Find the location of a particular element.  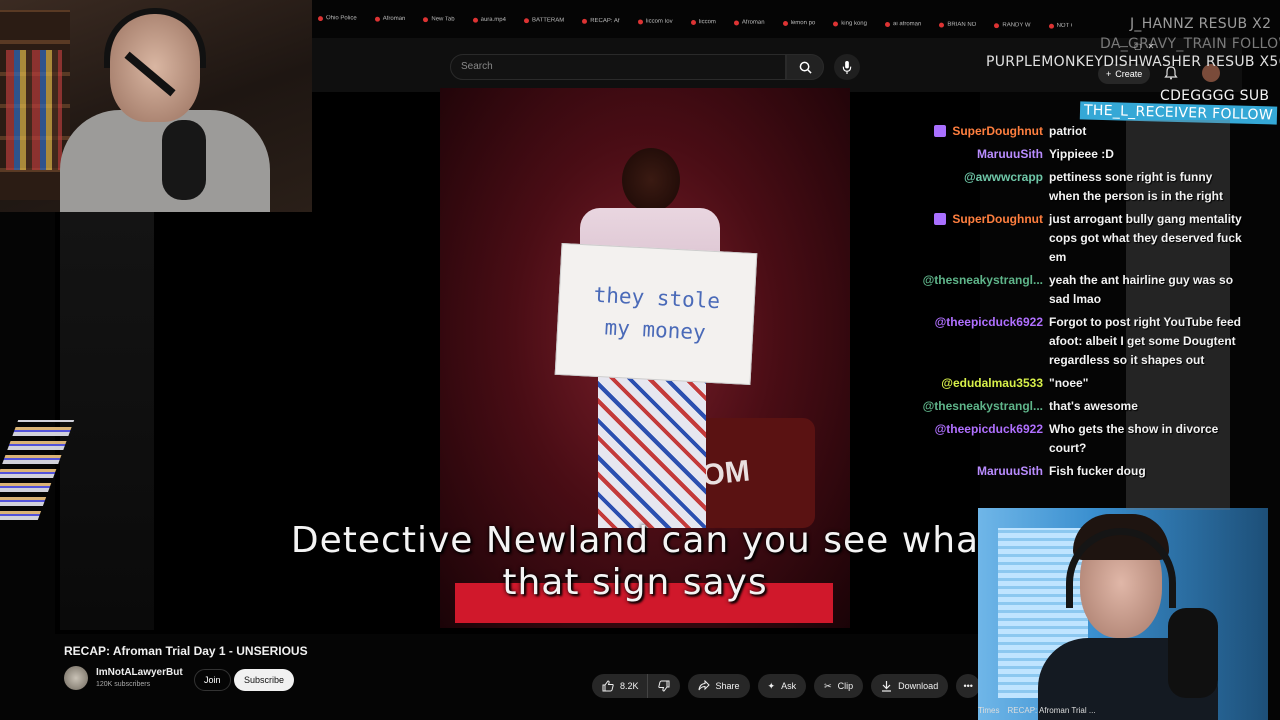

close-icon: ✕ is located at coordinates (1151, 46).